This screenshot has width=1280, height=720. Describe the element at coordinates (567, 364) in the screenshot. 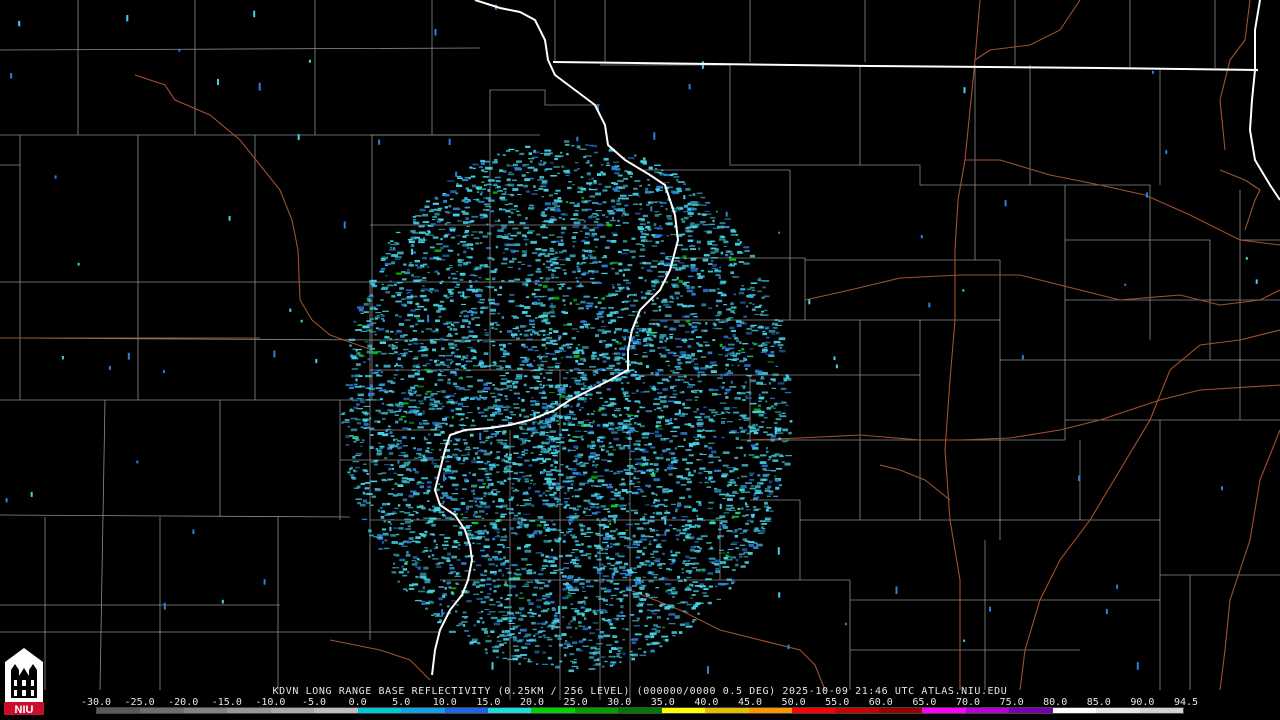

I see `radar-site-marker` at that location.